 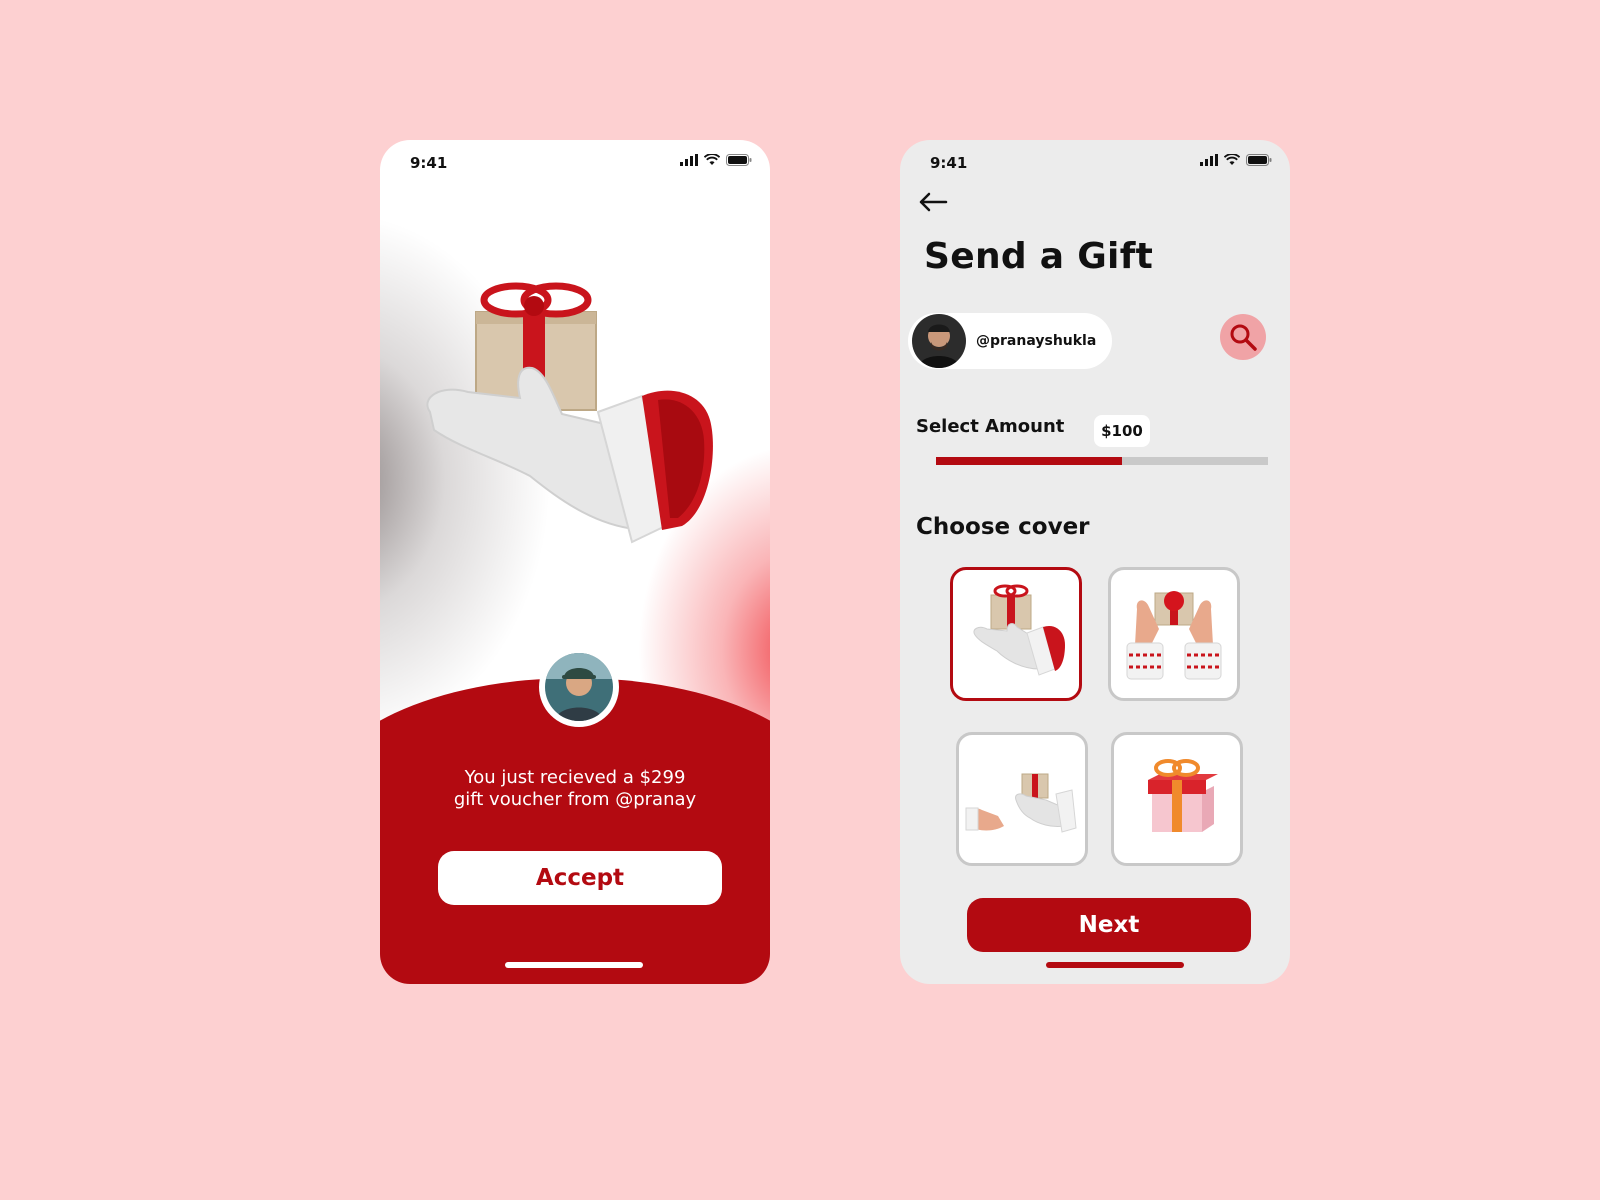 I want to click on next-button: Next, so click(x=1109, y=925).